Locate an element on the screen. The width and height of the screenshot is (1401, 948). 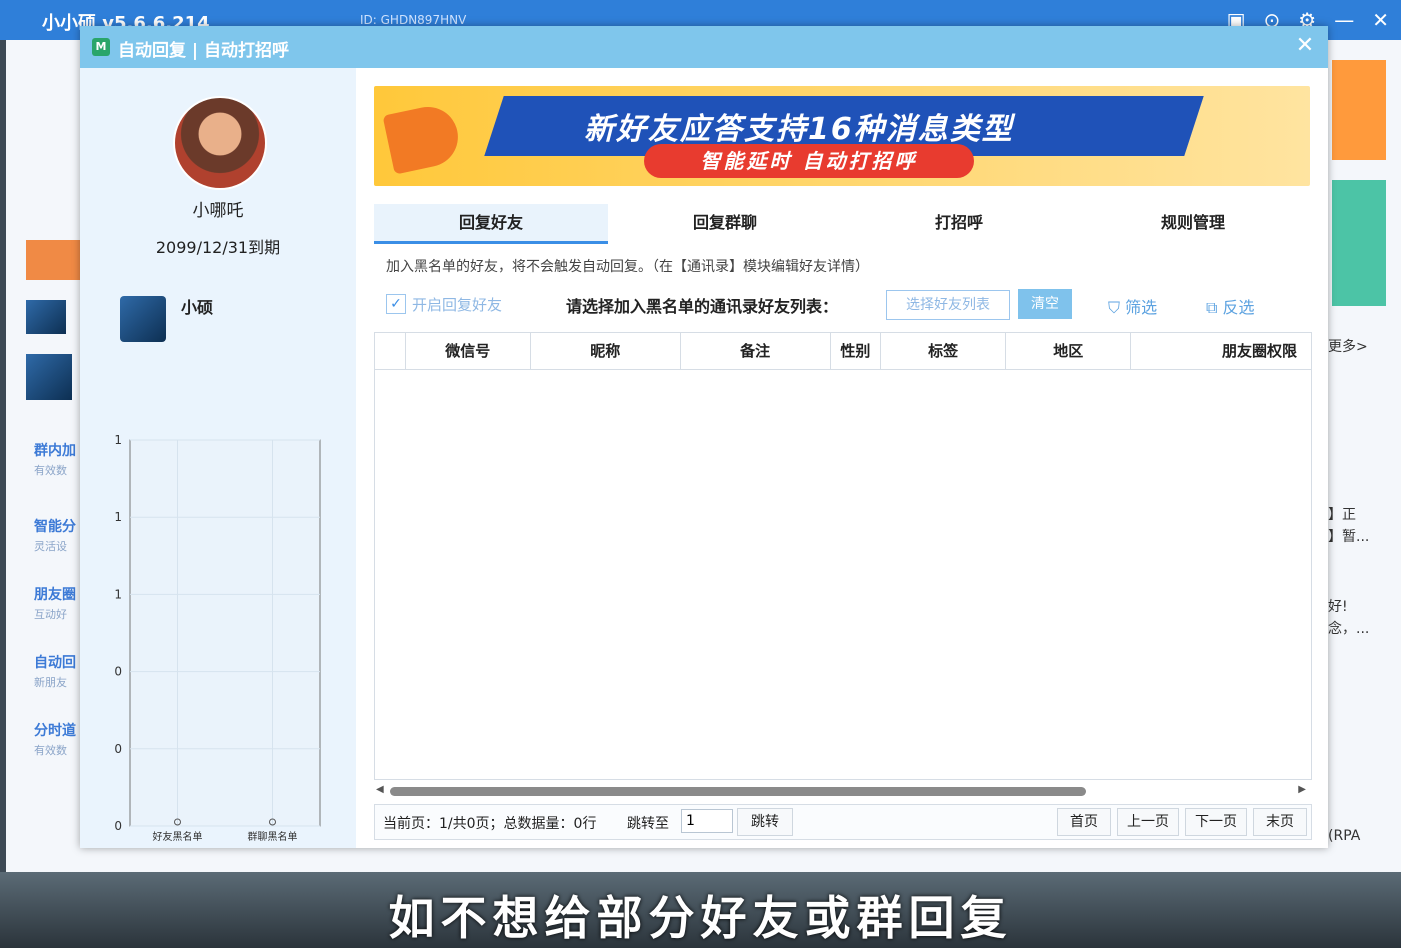
video-subtitle: 如不想给部分好友或群回复 is located at coordinates (700, 918).